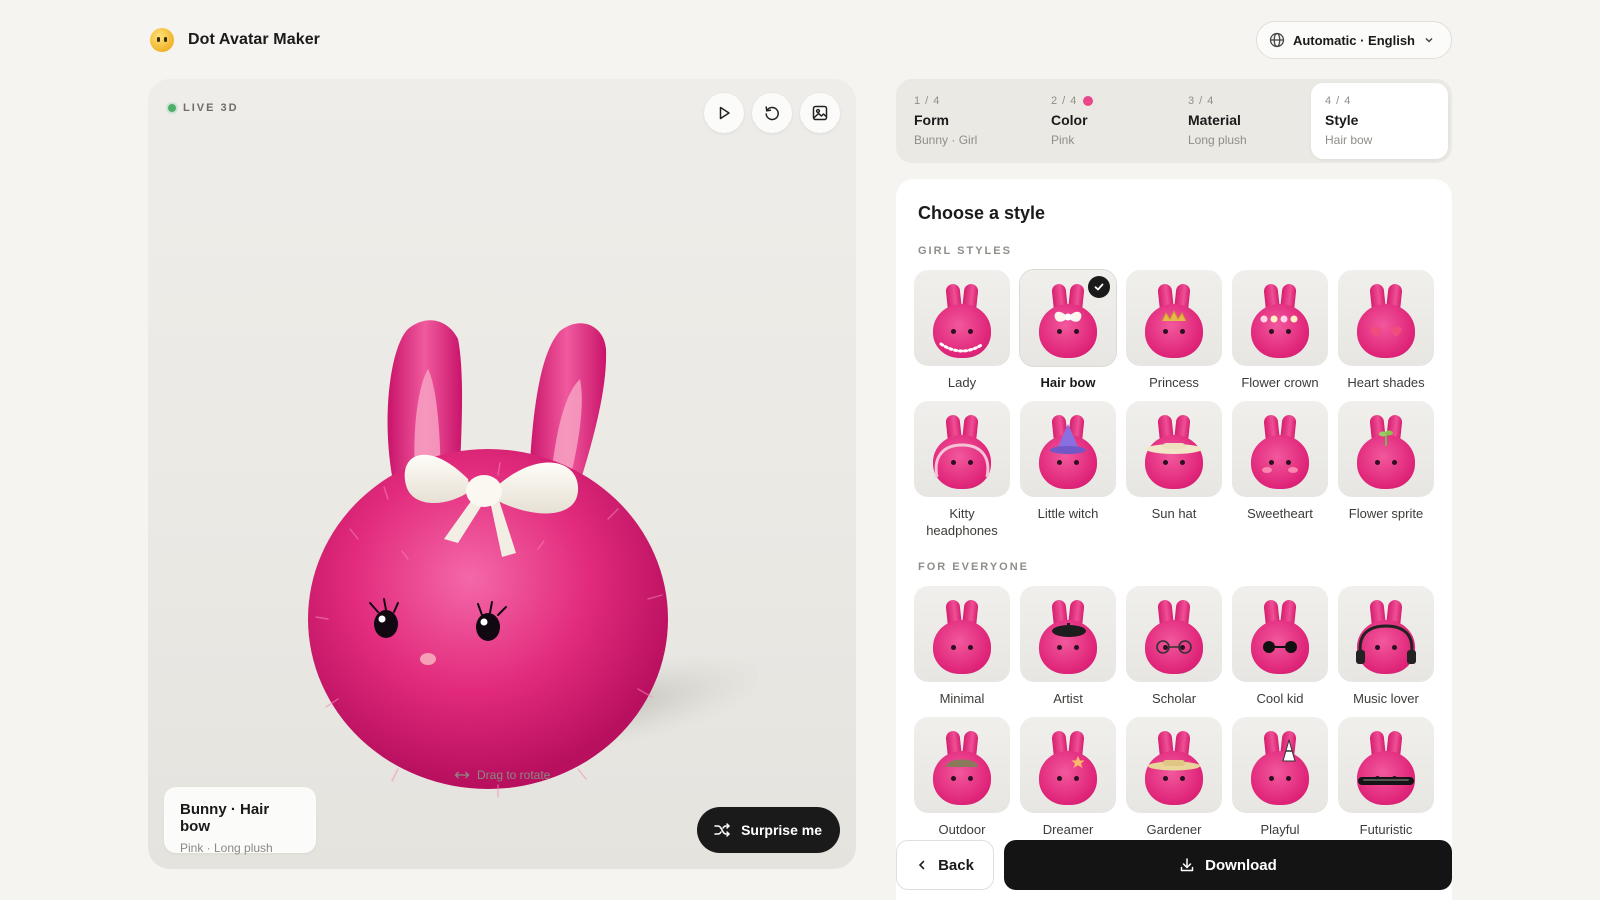 This screenshot has width=1600, height=900. Describe the element at coordinates (1228, 865) in the screenshot. I see `download-button: Download` at that location.